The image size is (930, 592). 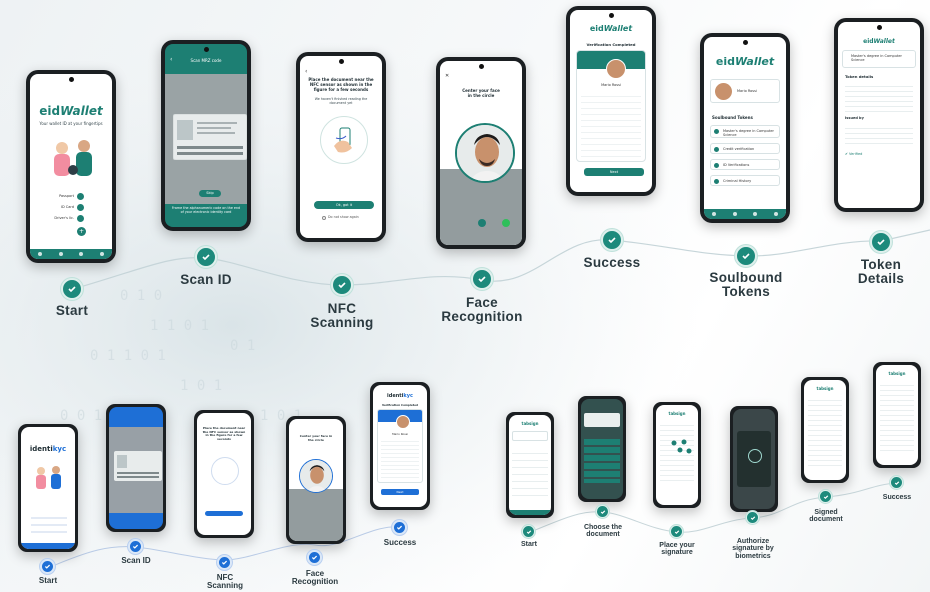 What do you see at coordinates (745, 148) in the screenshot?
I see `token-row-credit: Credit verification` at bounding box center [745, 148].